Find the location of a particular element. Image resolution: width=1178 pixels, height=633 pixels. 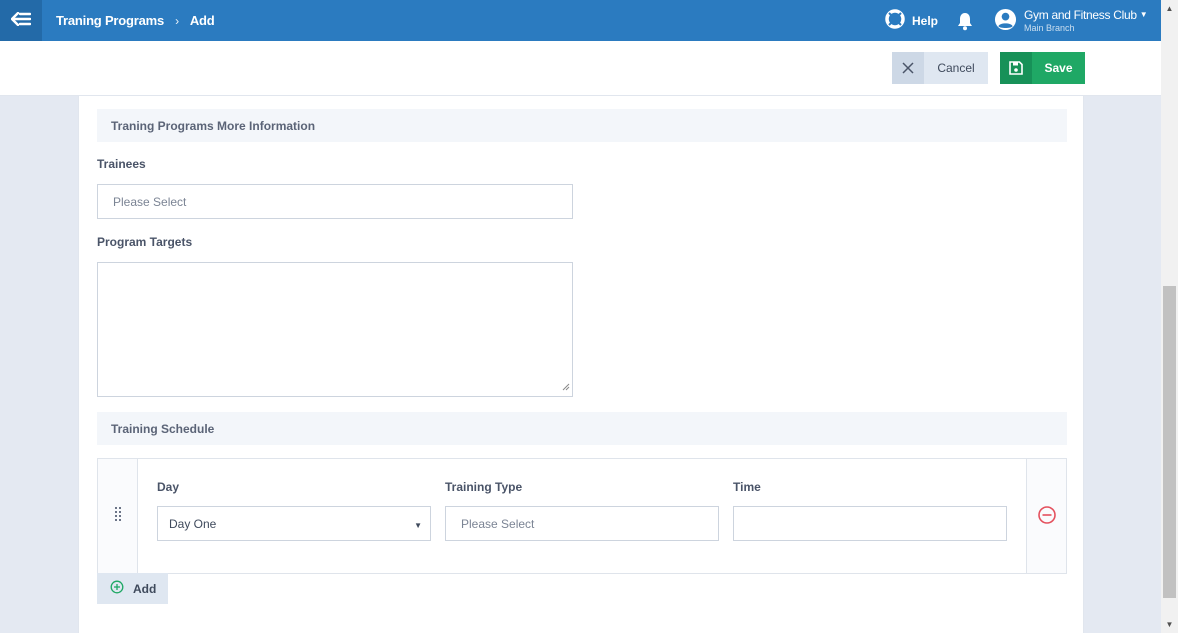

breadcrumb-item-programs: Traning Programs is located at coordinates (110, 20).